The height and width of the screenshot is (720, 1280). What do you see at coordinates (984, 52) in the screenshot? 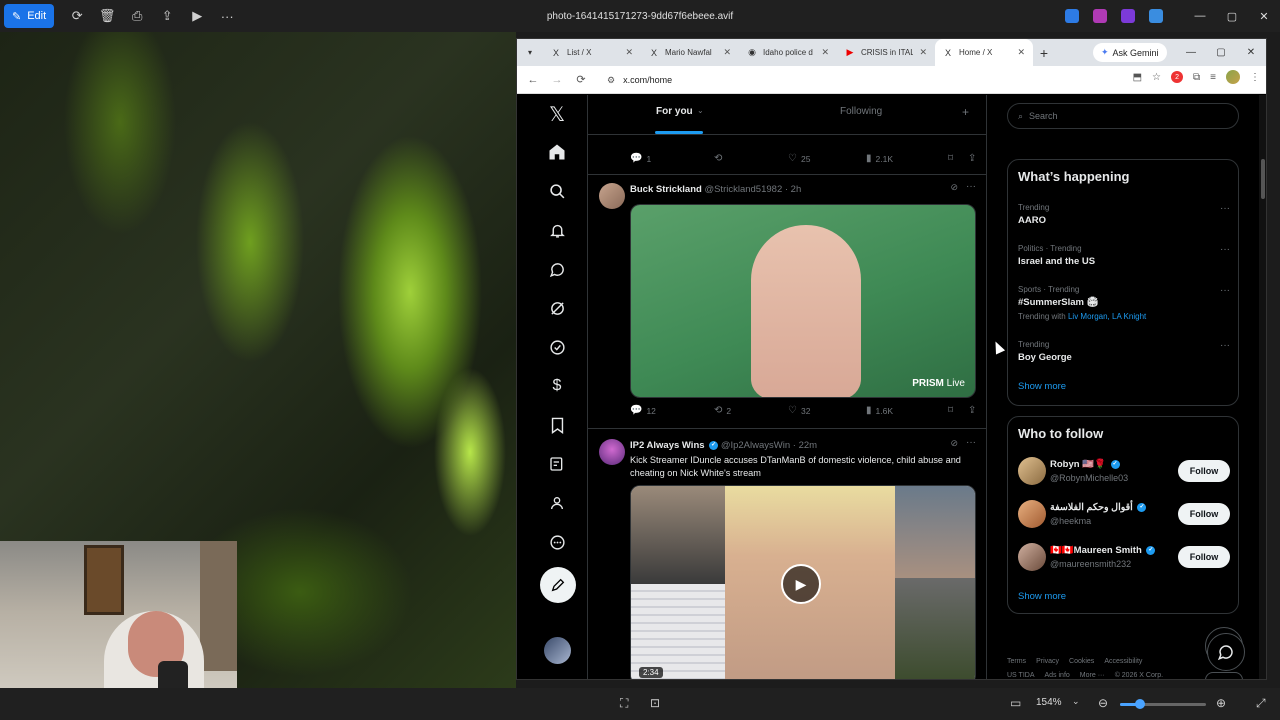
I see `tab-home-x: X Home / X ✕` at bounding box center [984, 52].